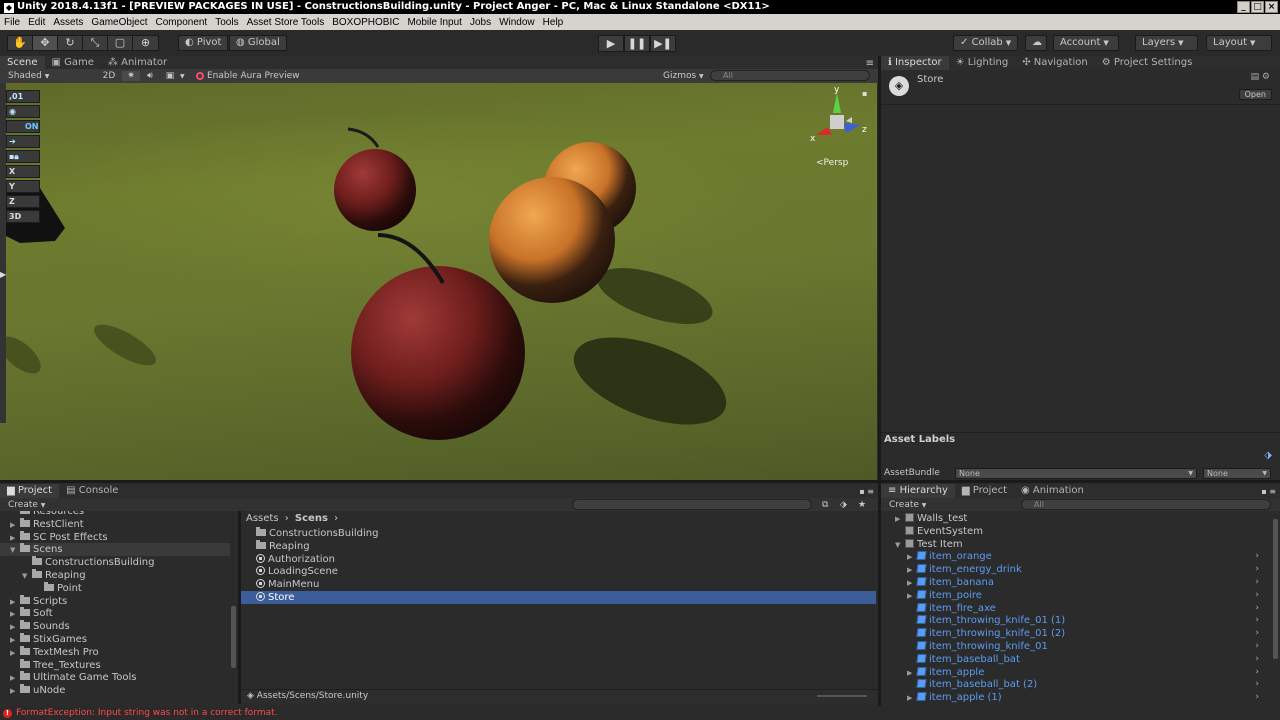  What do you see at coordinates (22, 505) in the screenshot?
I see `project-create-dropdown: Create ▼` at bounding box center [22, 505].